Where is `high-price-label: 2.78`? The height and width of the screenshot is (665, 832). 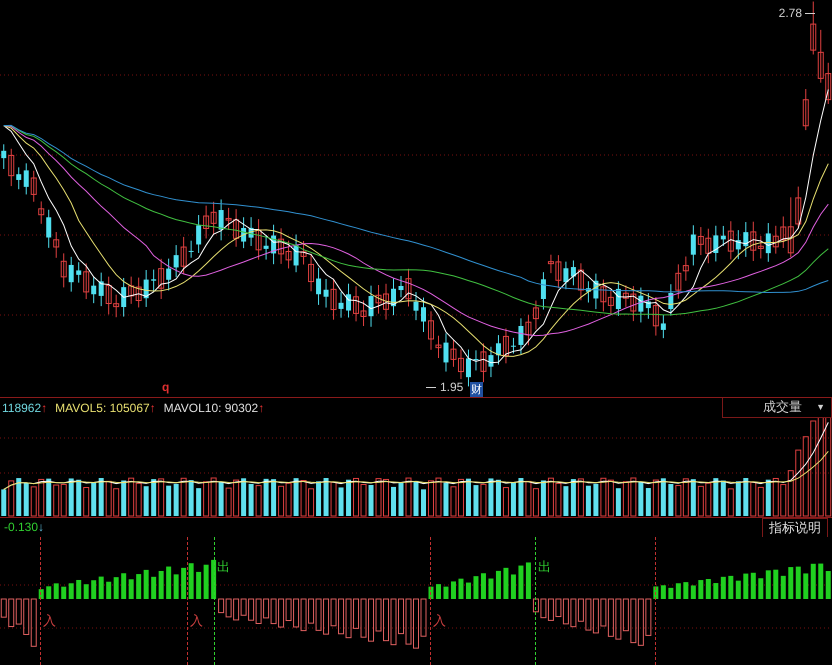
high-price-label: 2.78 is located at coordinates (790, 13).